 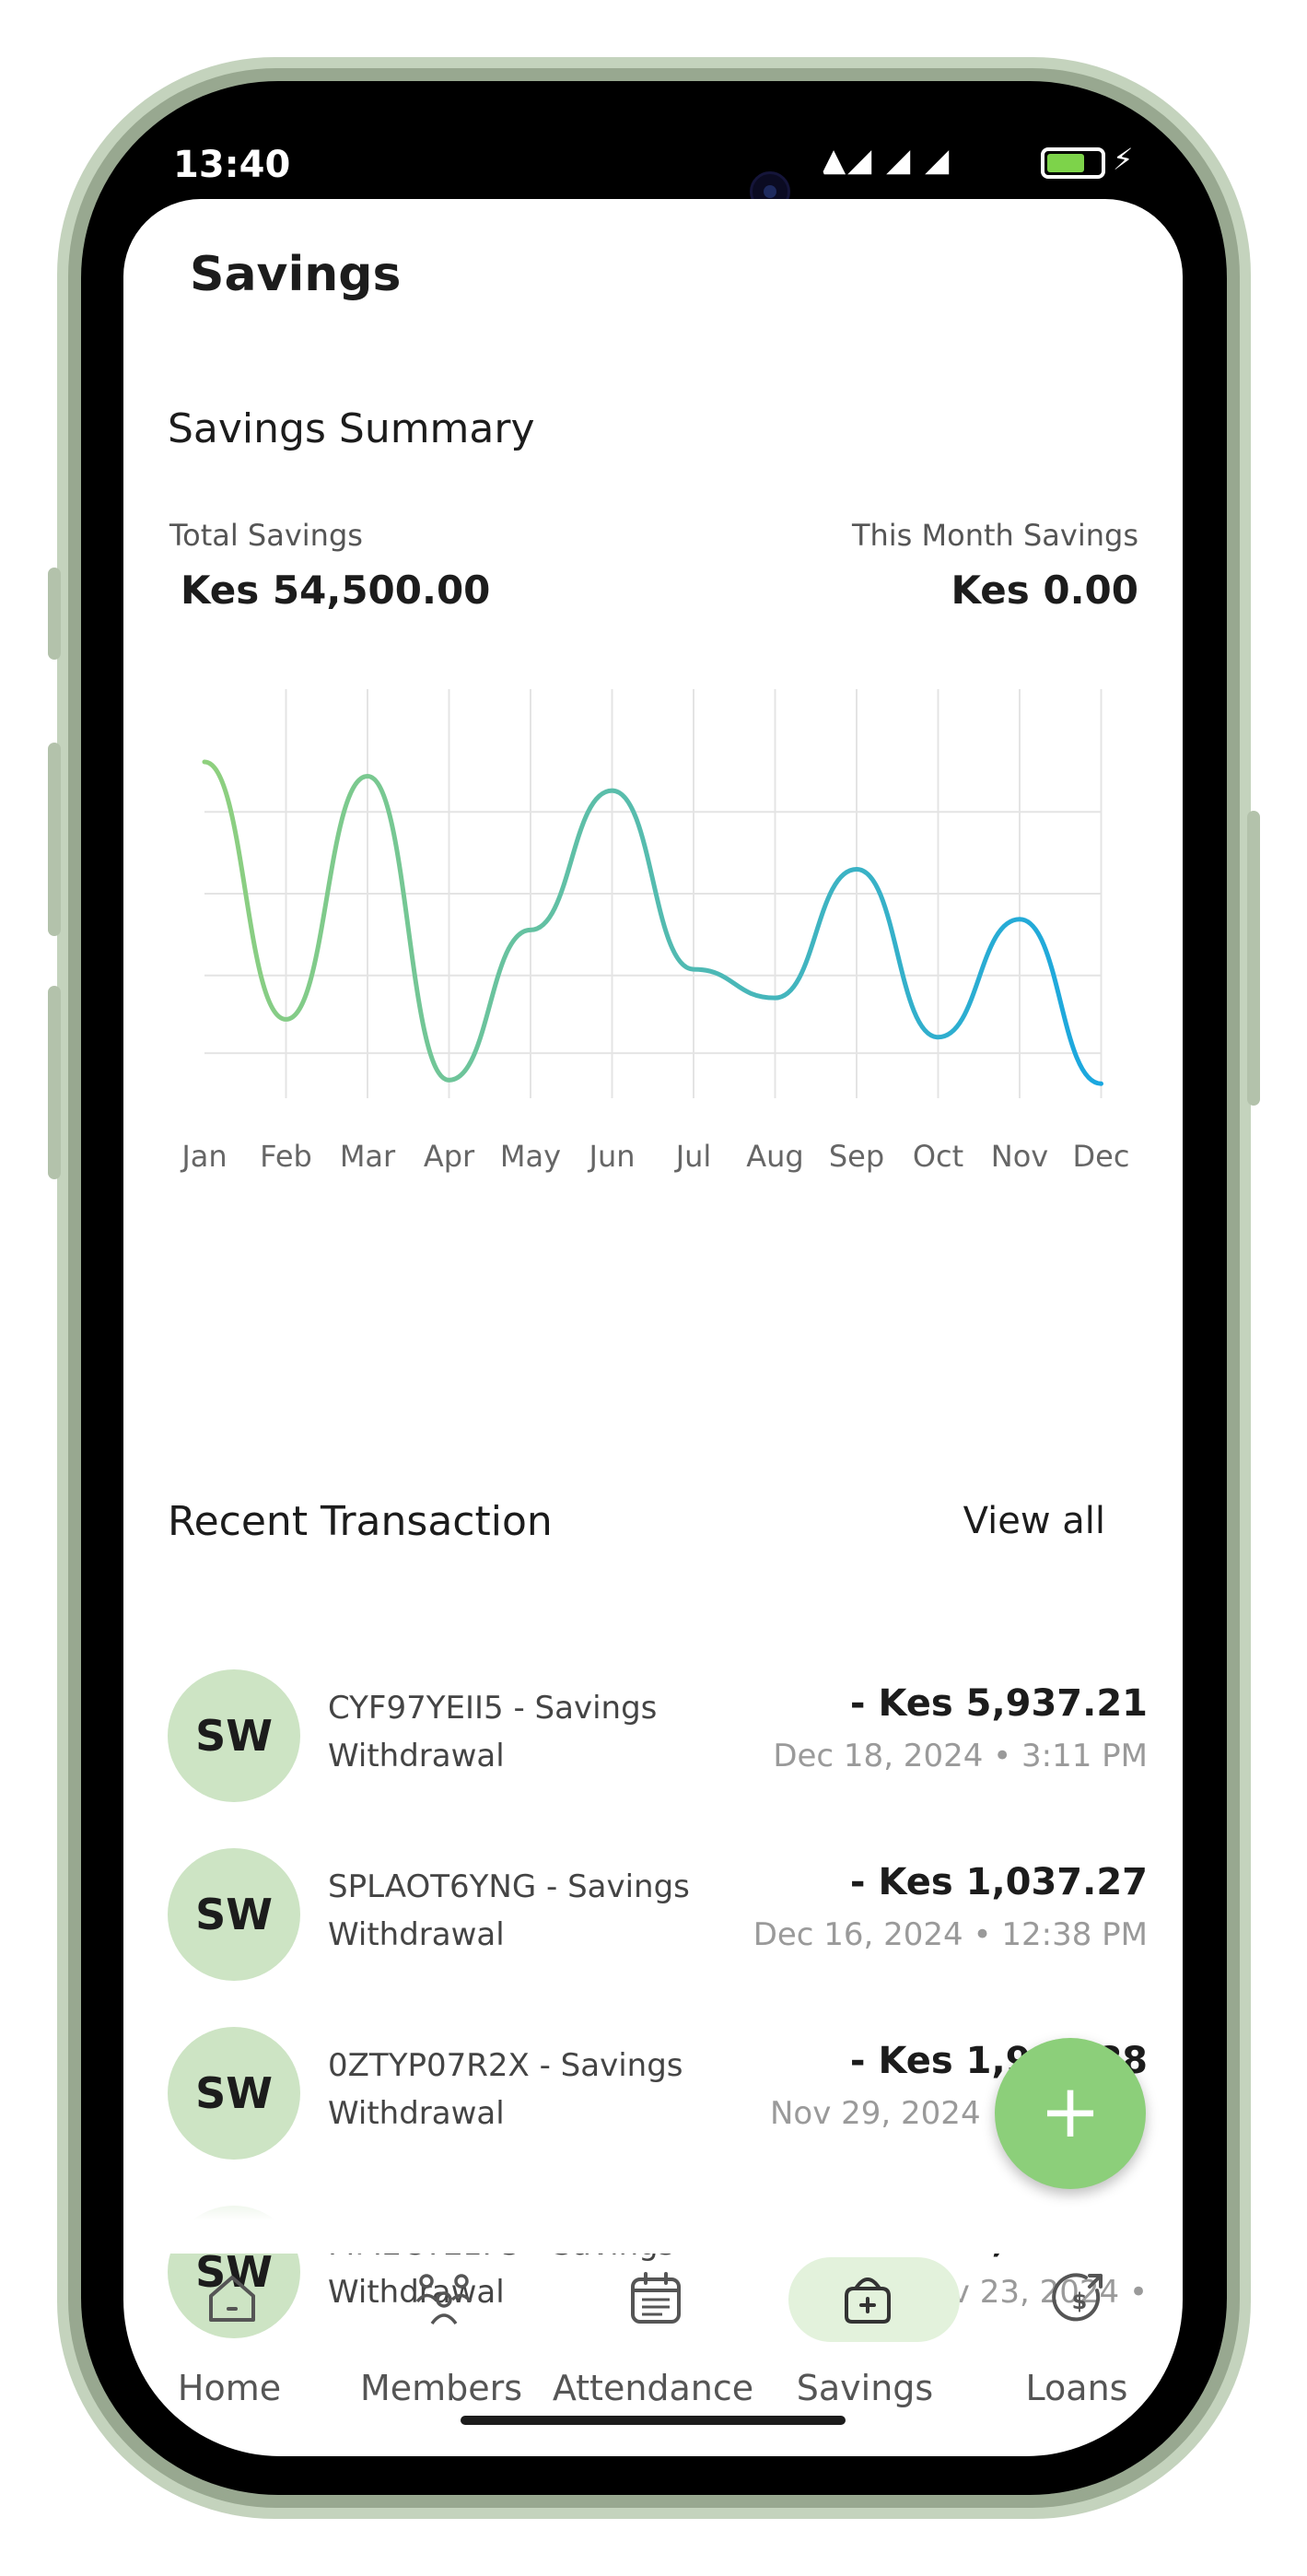 I want to click on volume-down-button, so click(x=54, y=1082).